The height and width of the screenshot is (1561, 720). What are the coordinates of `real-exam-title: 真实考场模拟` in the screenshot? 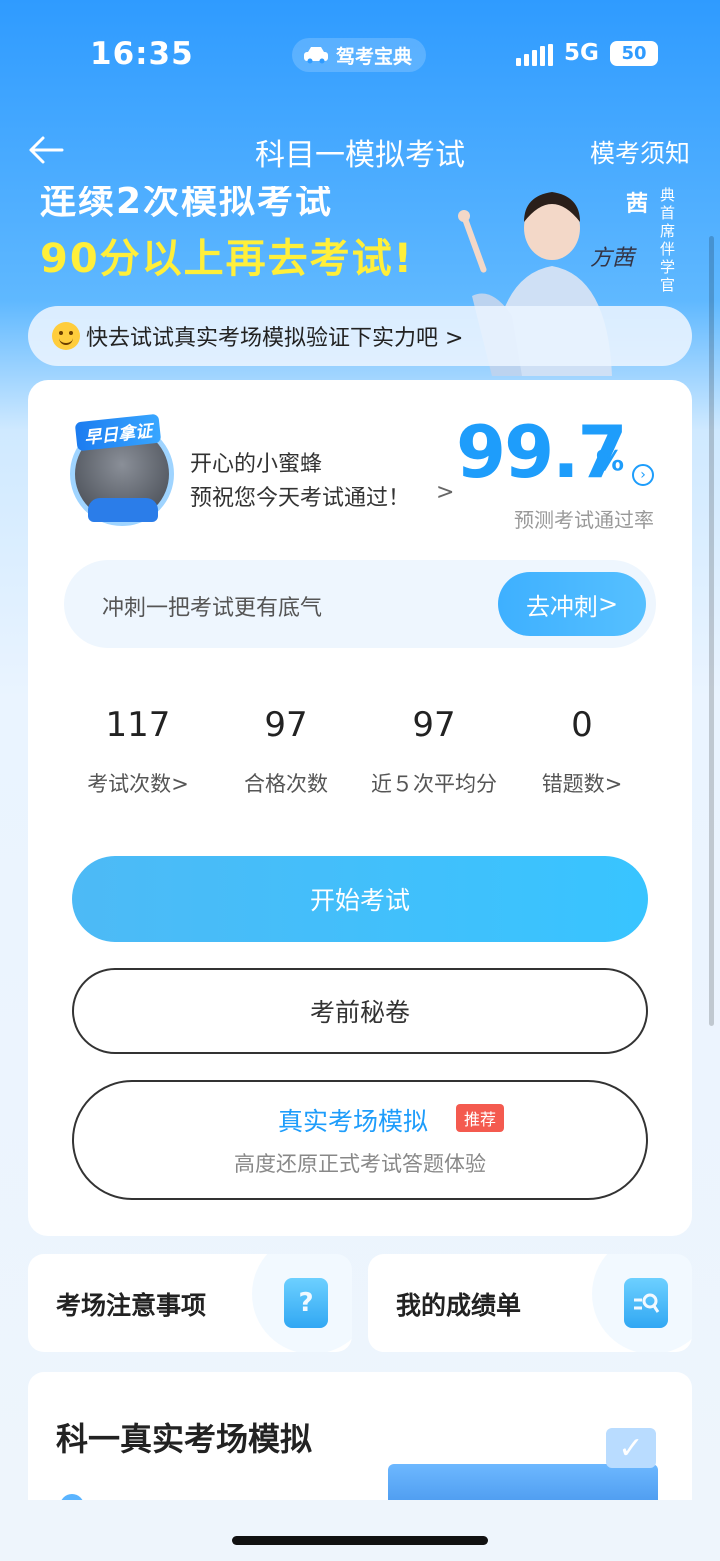 It's located at (353, 1121).